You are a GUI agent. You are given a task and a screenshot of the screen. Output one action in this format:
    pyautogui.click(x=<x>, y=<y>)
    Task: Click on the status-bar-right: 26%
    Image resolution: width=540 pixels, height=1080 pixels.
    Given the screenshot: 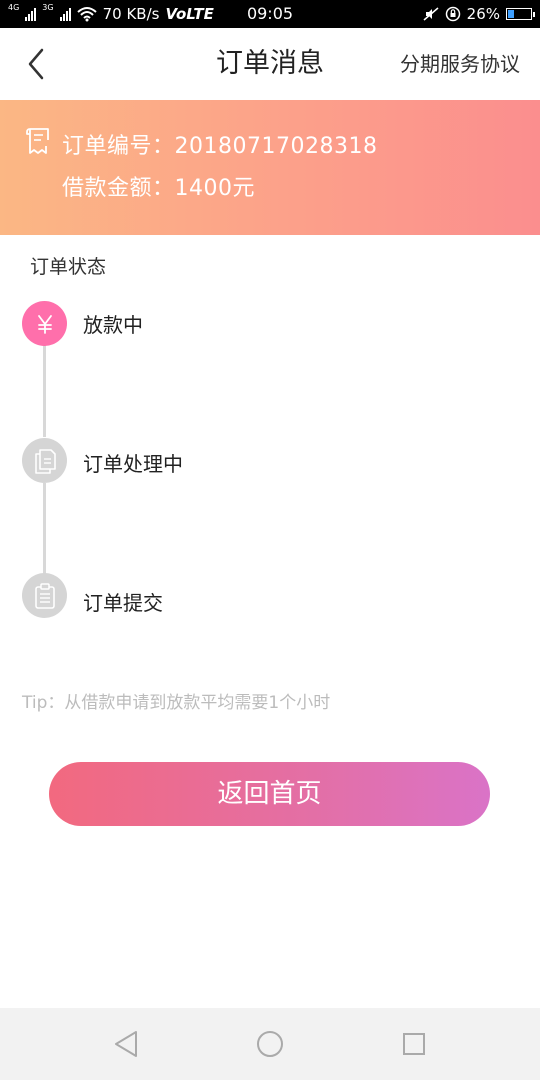 What is the action you would take?
    pyautogui.click(x=479, y=14)
    